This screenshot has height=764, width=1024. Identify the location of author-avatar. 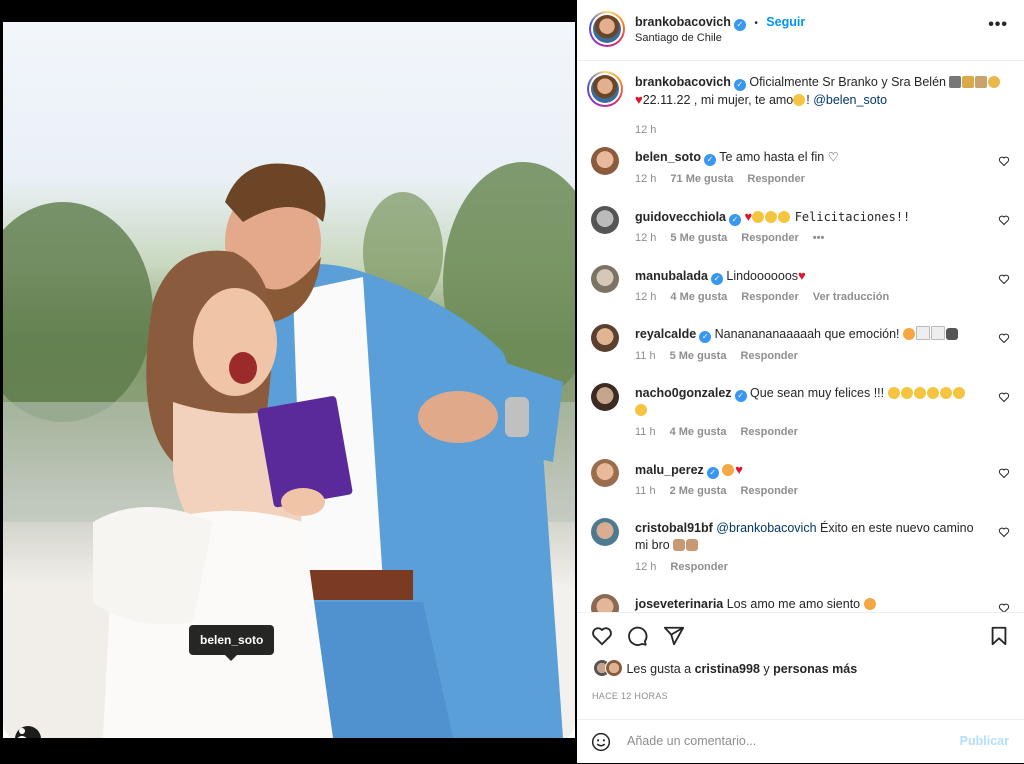
(607, 29).